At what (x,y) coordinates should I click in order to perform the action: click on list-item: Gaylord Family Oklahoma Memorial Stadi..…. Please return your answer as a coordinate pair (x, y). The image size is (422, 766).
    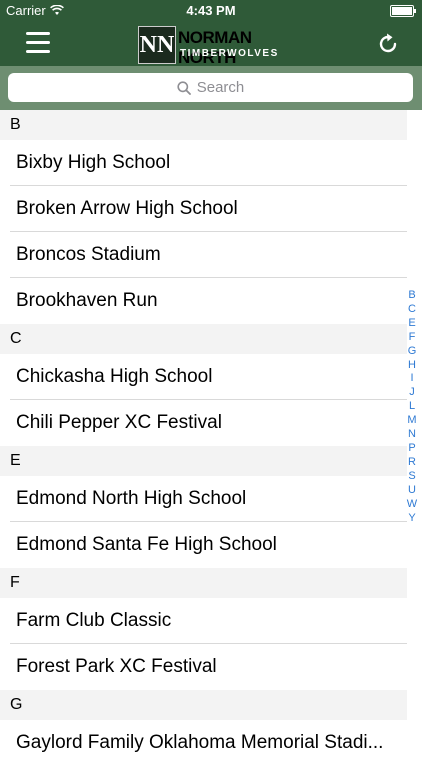
    Looking at the image, I should click on (203, 743).